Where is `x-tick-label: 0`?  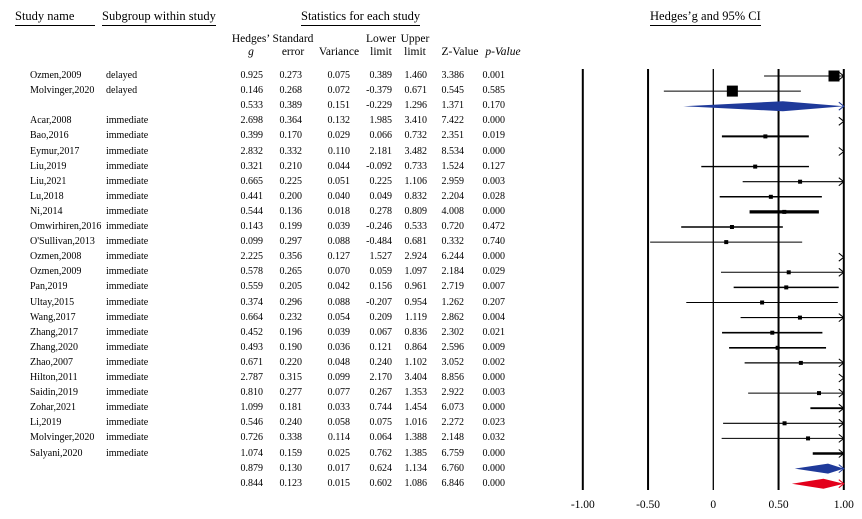
x-tick-label: 0 is located at coordinates (713, 505).